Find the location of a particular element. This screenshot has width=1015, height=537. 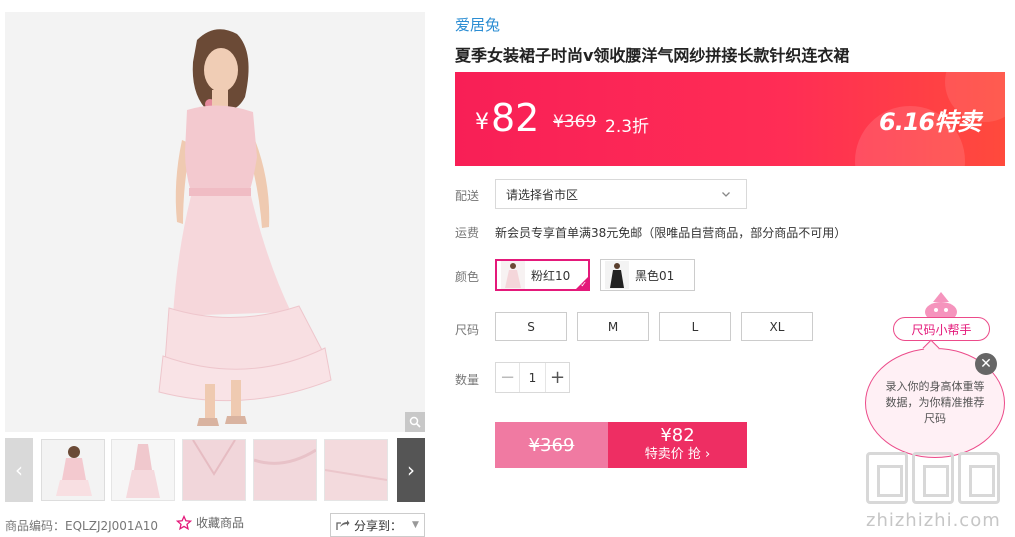

share-icon is located at coordinates (343, 525).